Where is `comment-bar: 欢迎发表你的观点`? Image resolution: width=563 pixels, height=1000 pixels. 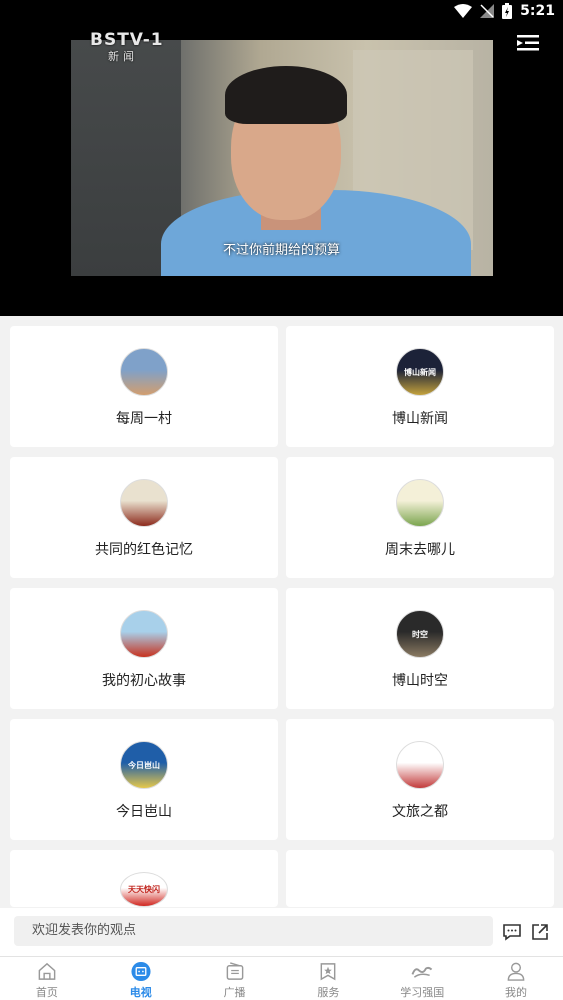
comment-bar: 欢迎发表你的观点 is located at coordinates (281, 932).